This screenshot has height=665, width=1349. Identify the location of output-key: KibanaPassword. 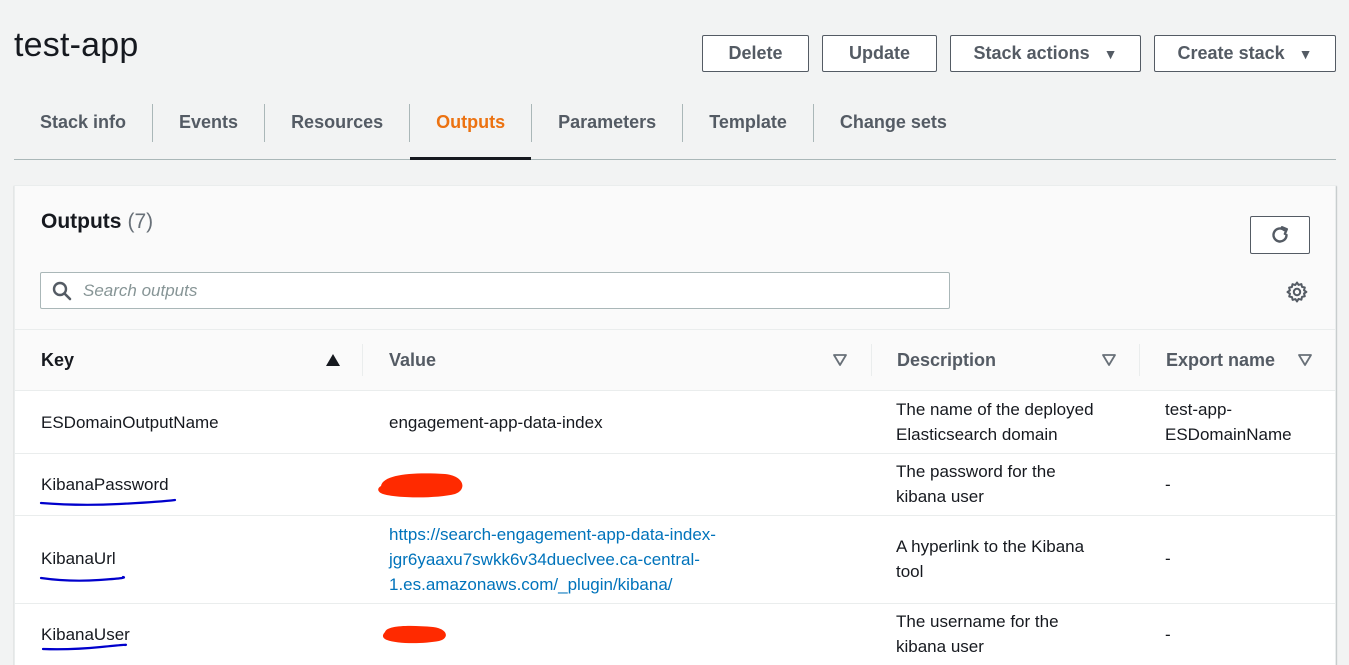
(105, 484).